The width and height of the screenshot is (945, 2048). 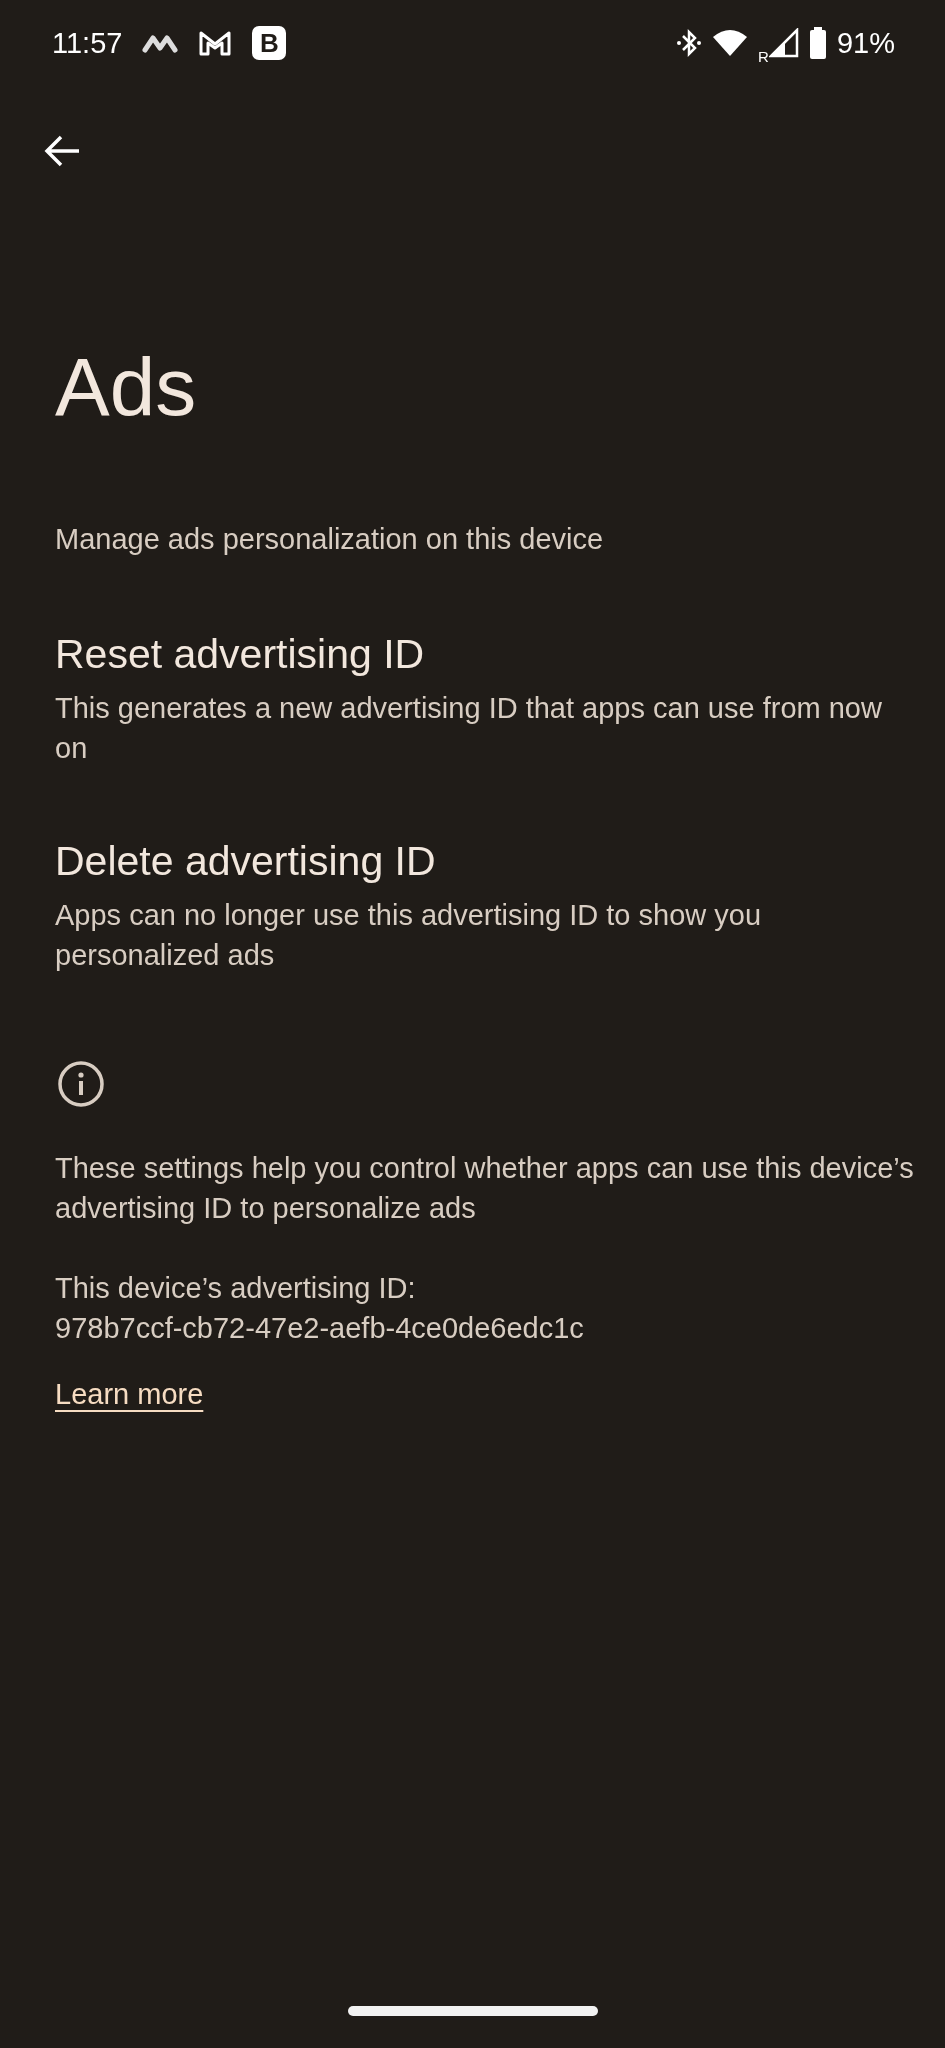 I want to click on item-summary: This generates a new advertising ID that apps can use from now on, so click(x=469, y=728).